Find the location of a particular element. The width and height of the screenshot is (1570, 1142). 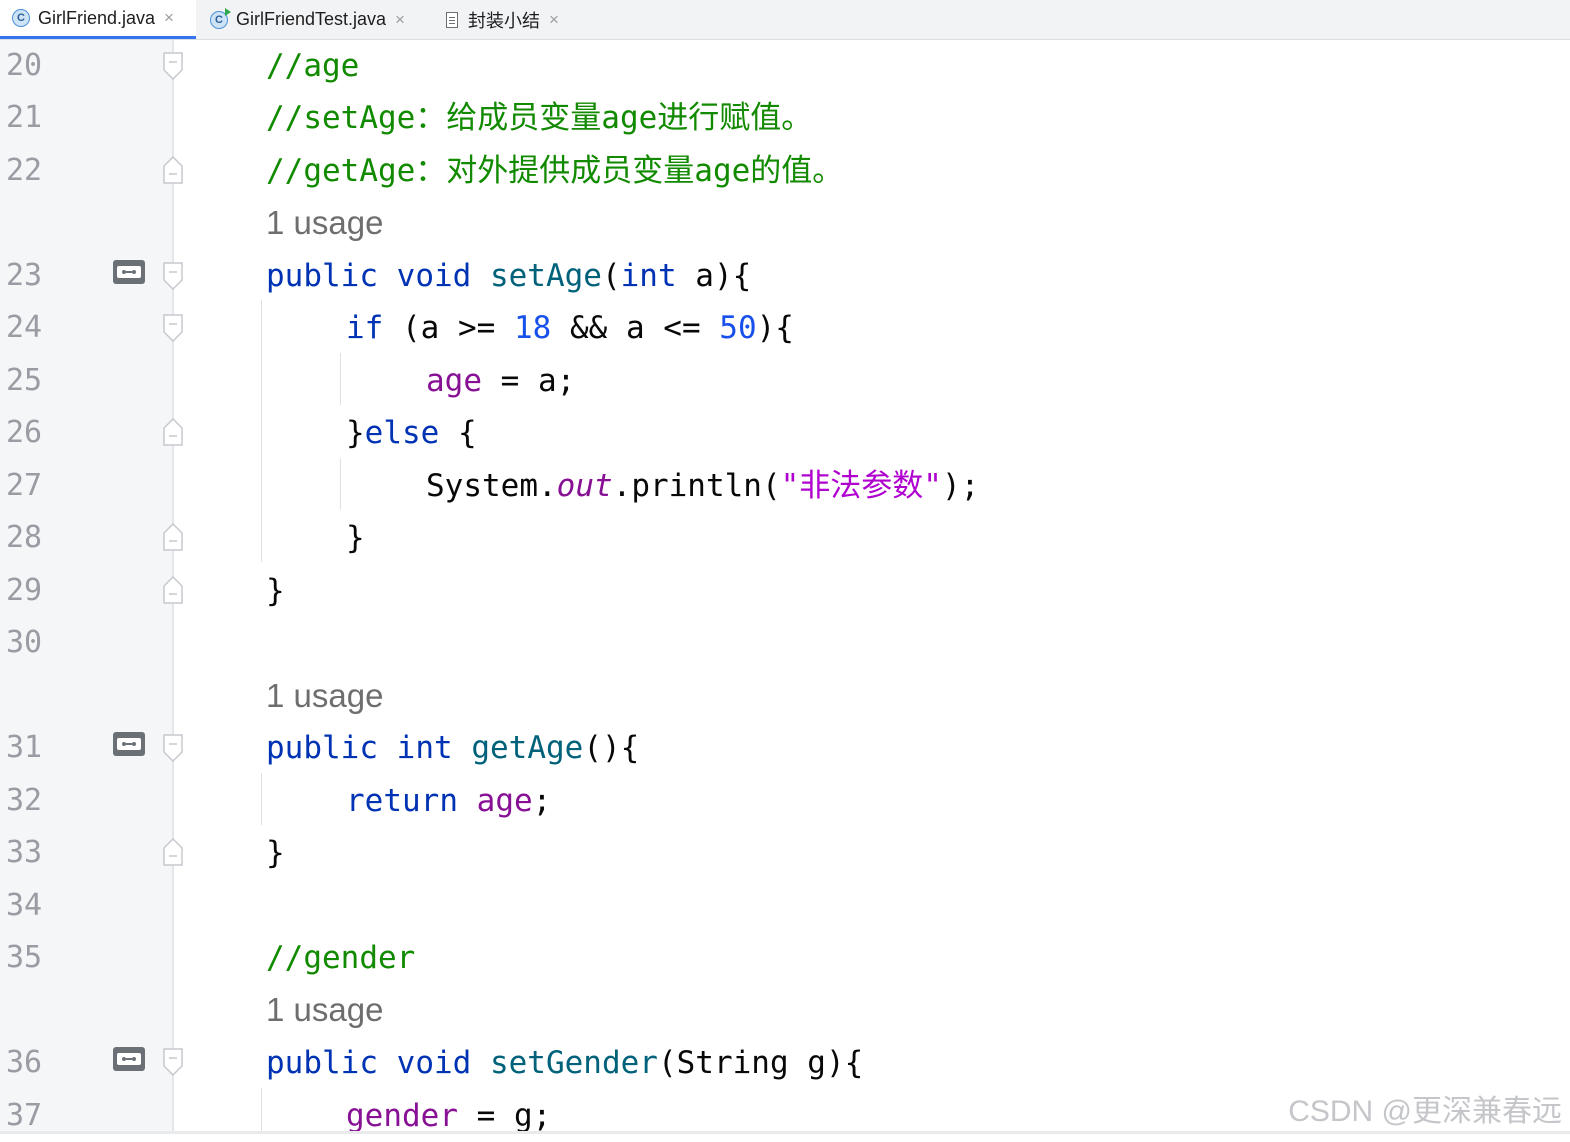

line-number: 34 is located at coordinates (24, 905).